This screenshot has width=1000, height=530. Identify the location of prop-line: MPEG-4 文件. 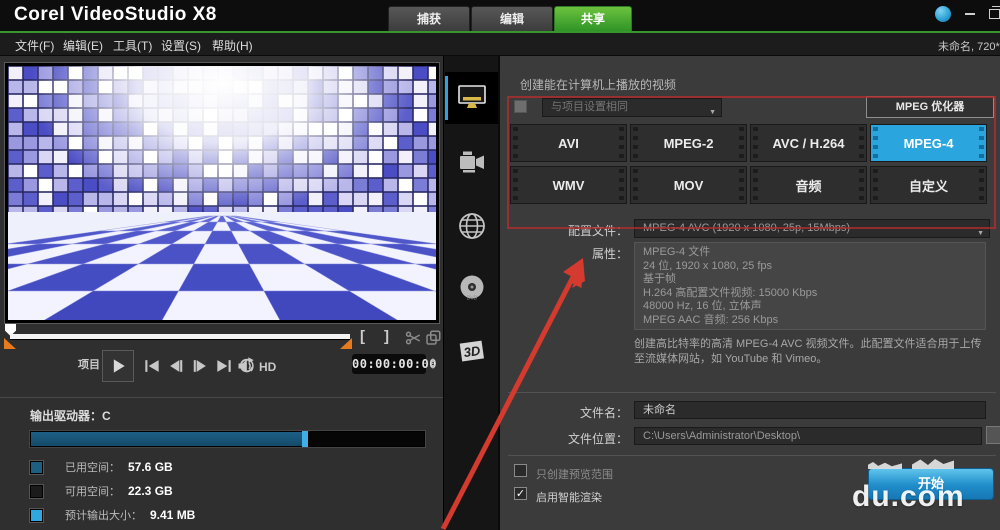
(677, 252).